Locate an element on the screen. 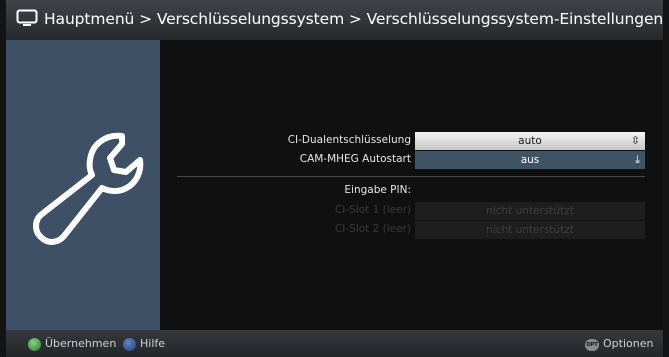 This screenshot has height=357, width=669. setting-label: CAM-MHEG Autostart is located at coordinates (355, 159).